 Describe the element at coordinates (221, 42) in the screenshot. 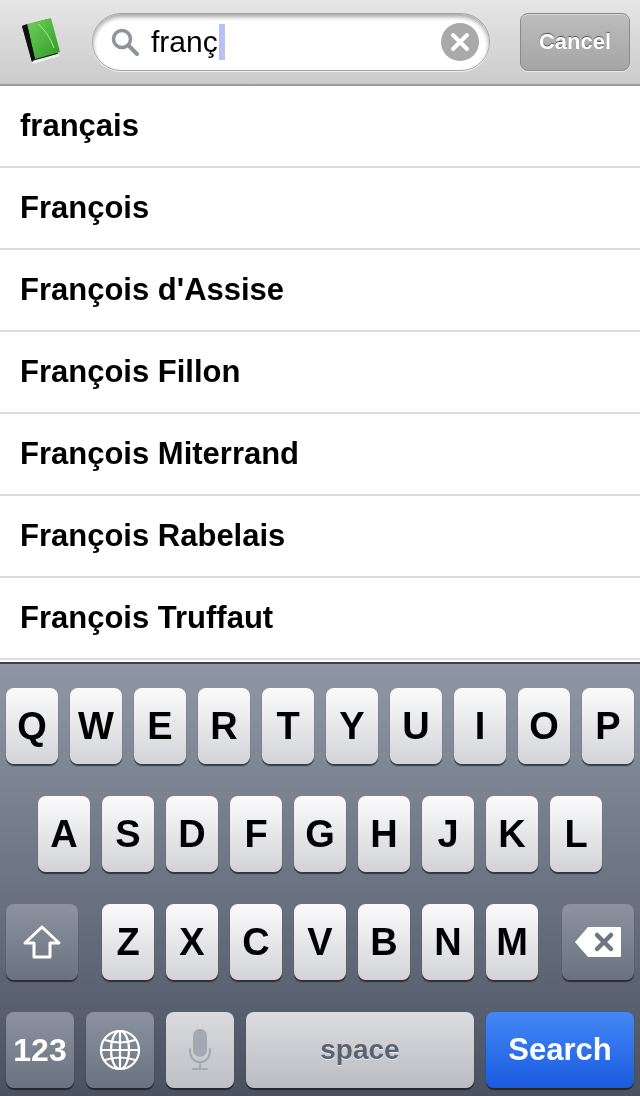

I see `text-cursor` at that location.